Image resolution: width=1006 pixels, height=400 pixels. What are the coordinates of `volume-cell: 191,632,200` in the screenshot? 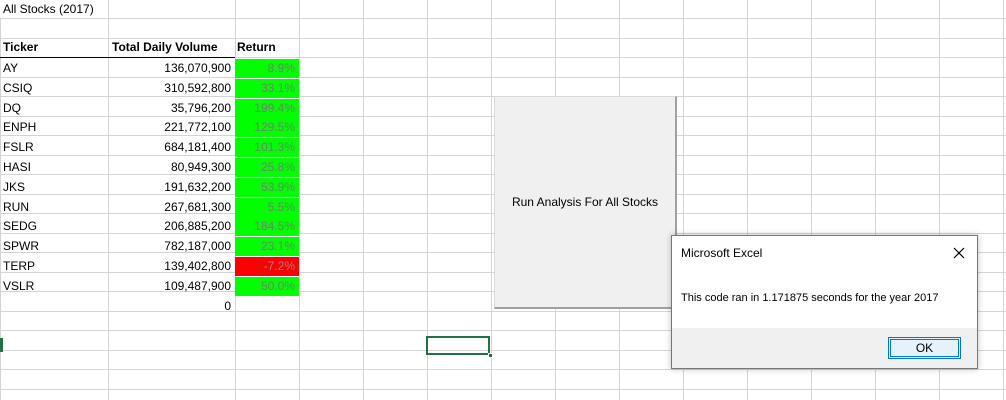 It's located at (171, 187).